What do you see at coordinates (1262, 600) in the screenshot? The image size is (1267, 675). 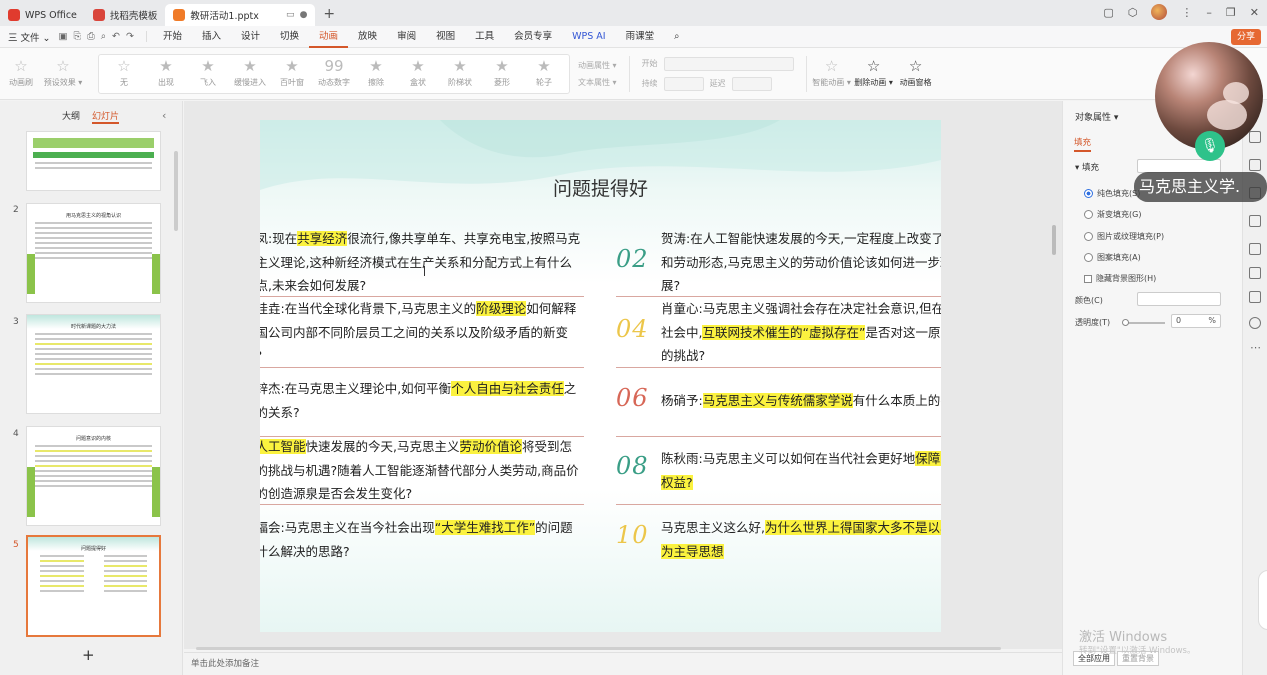 I see `edge-handle` at bounding box center [1262, 600].